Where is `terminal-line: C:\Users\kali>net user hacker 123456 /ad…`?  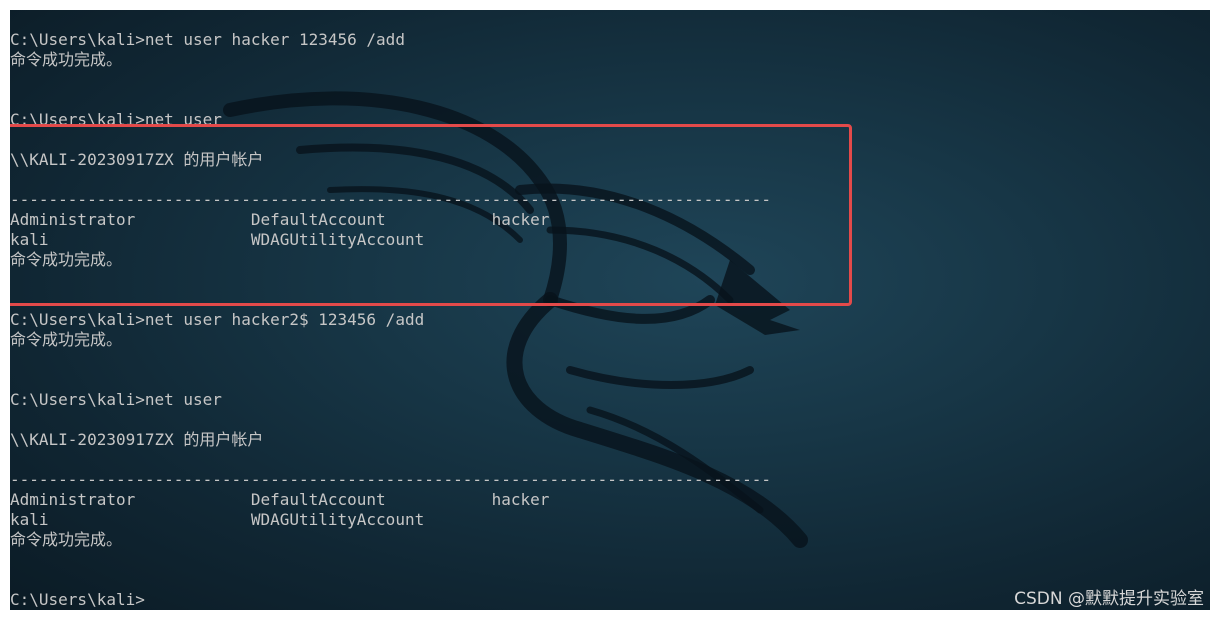 terminal-line: C:\Users\kali>net user hacker 123456 /ad… is located at coordinates (207, 39).